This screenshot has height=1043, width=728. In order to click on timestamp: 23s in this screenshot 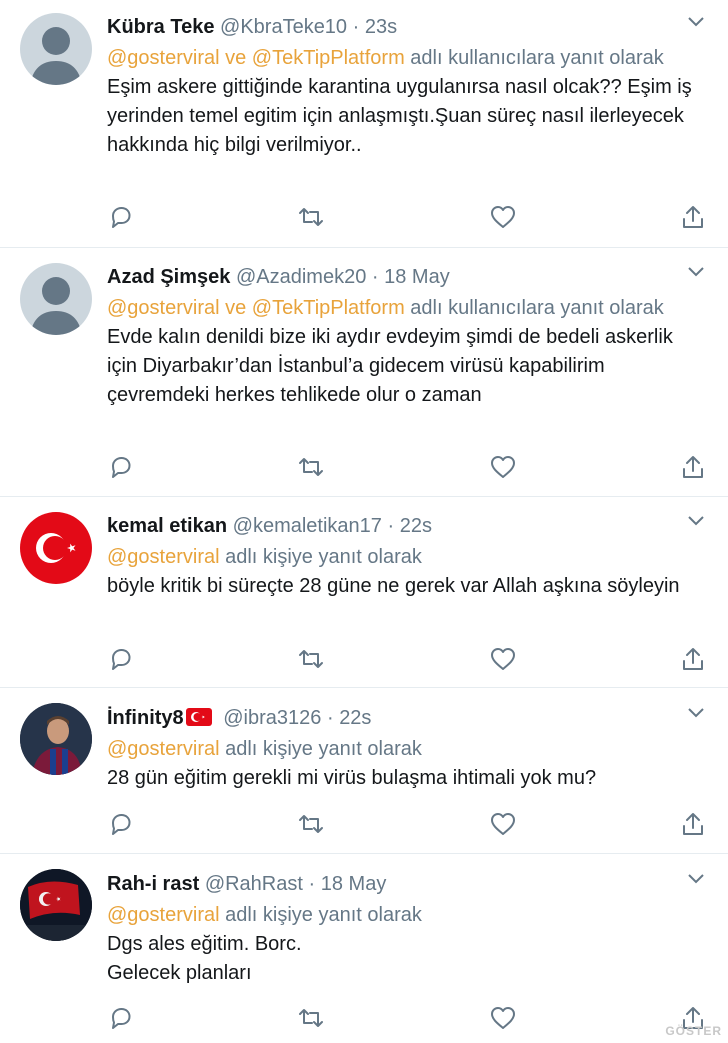, I will do `click(381, 27)`.